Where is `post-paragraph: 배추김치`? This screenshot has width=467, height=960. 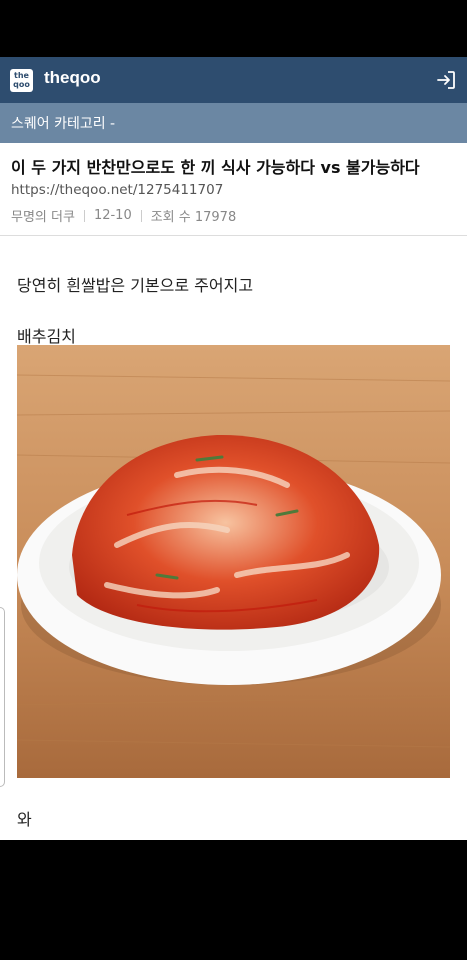 post-paragraph: 배추김치 is located at coordinates (46, 336).